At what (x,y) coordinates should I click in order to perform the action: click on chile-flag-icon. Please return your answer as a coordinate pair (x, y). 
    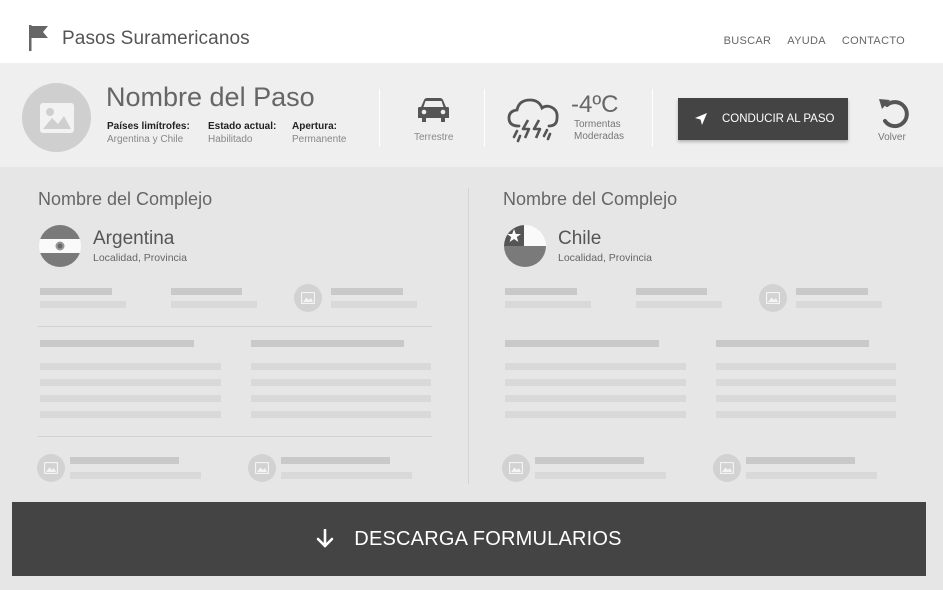
    Looking at the image, I should click on (525, 246).